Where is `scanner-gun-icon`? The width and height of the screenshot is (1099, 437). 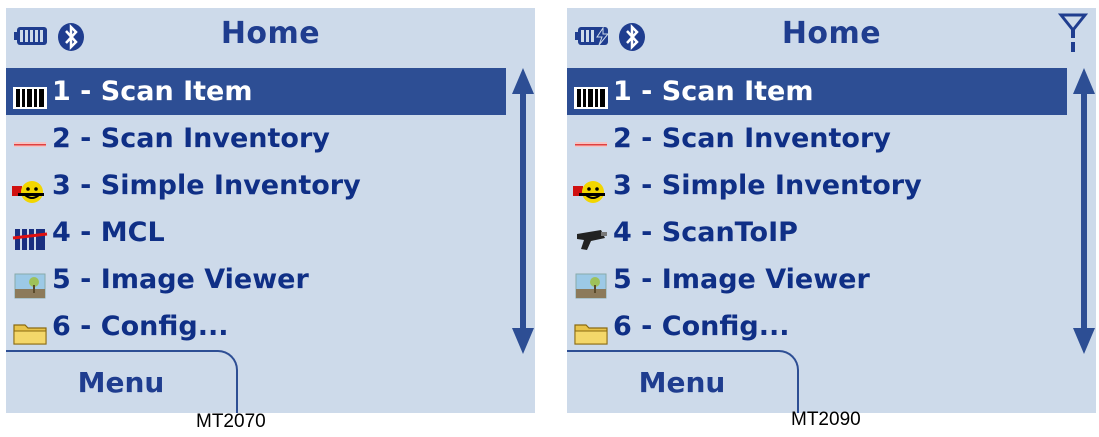 scanner-gun-icon is located at coordinates (591, 235).